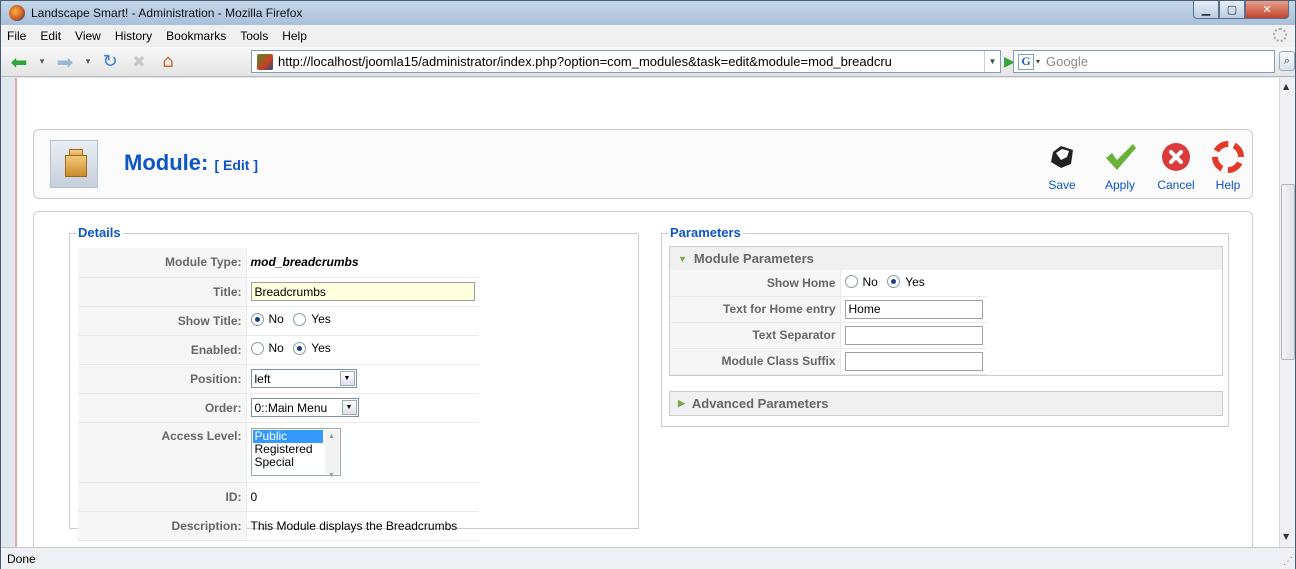  Describe the element at coordinates (110, 62) in the screenshot. I see `reload-icon: ↻` at that location.